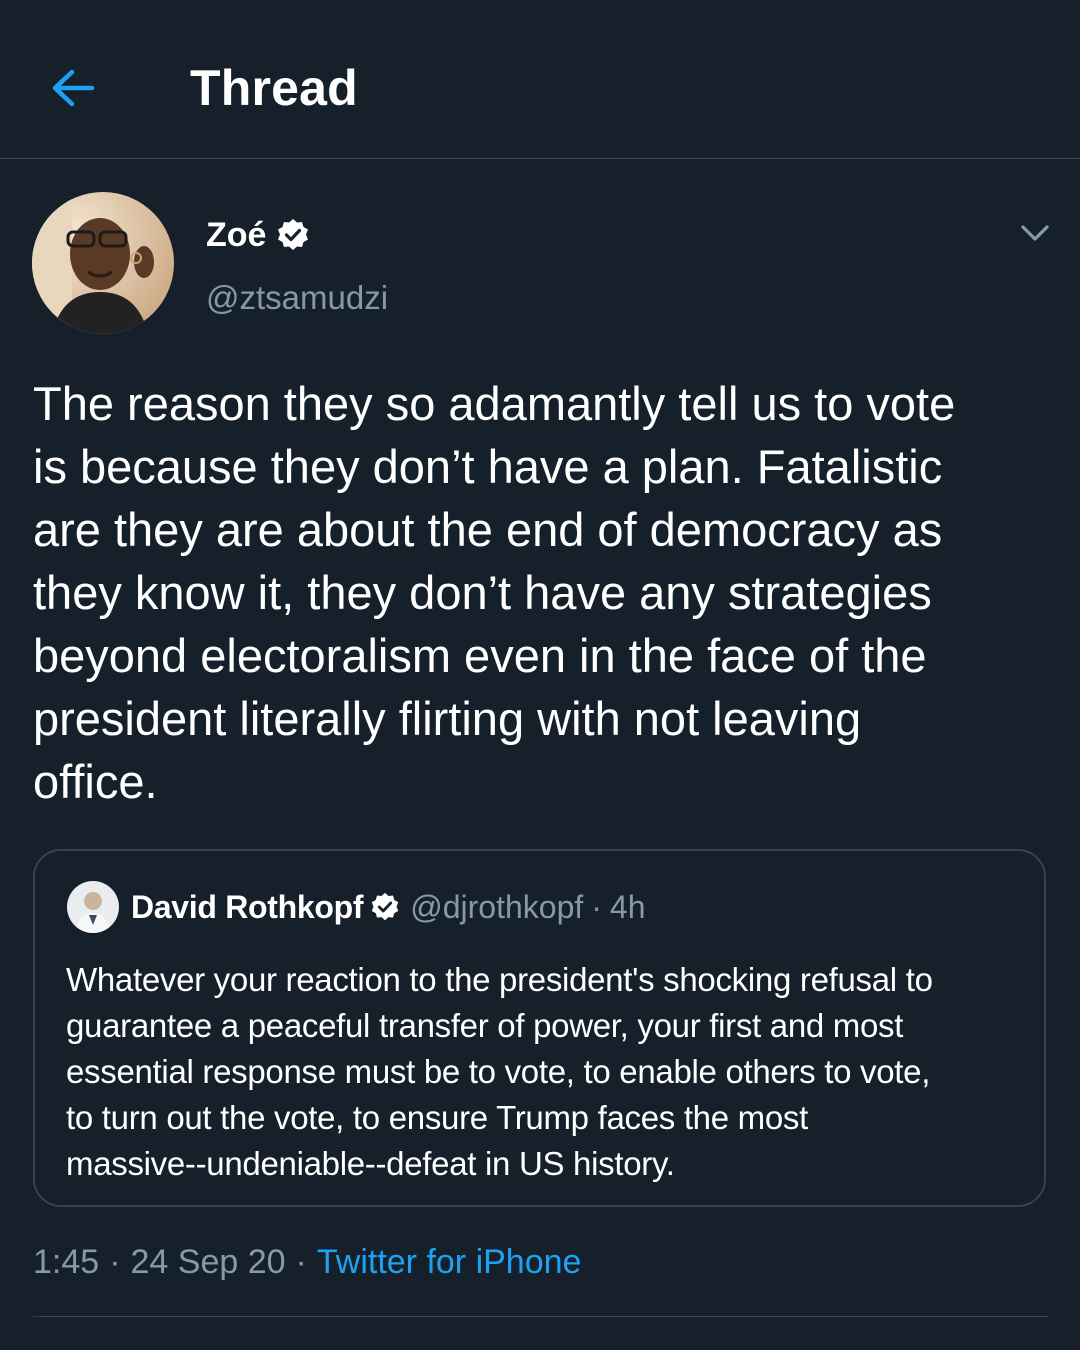  I want to click on back-button, so click(73, 88).